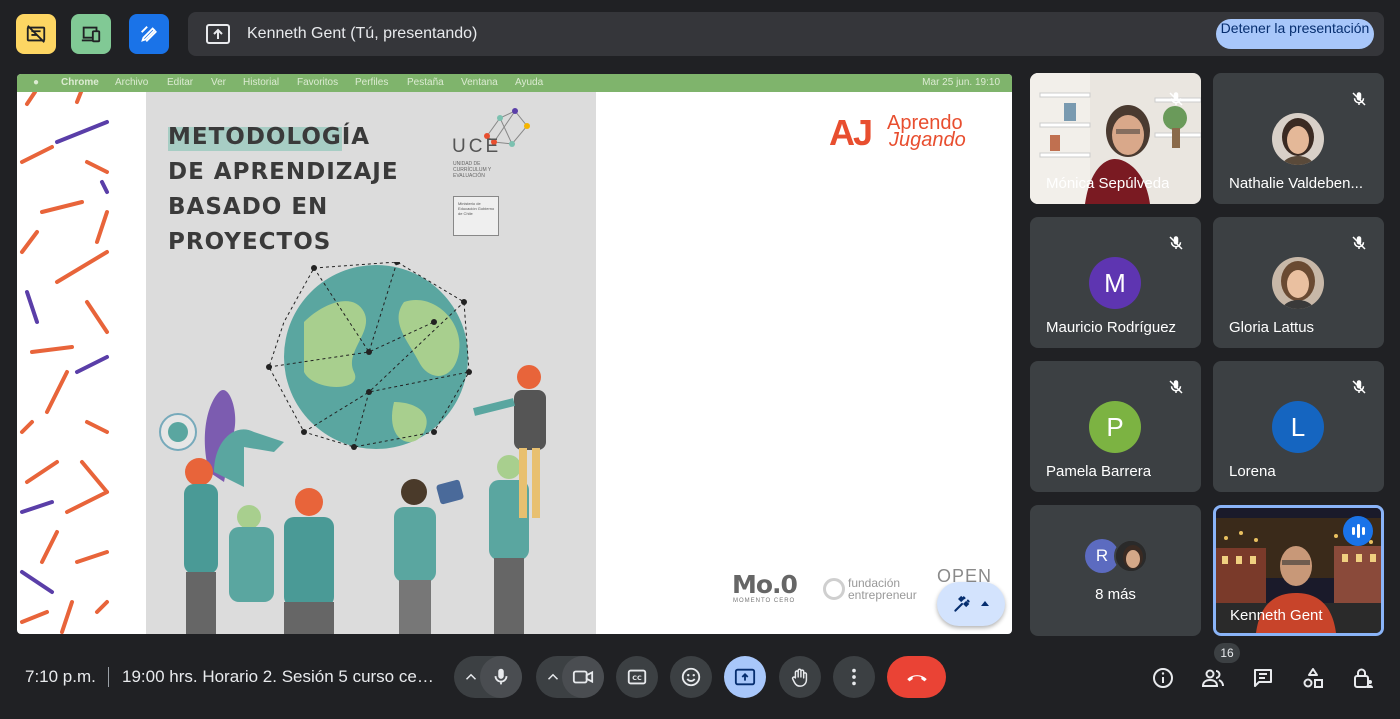 This screenshot has width=1400, height=719. Describe the element at coordinates (283, 172) in the screenshot. I see `title-line: DE APRENDIZAJE` at that location.